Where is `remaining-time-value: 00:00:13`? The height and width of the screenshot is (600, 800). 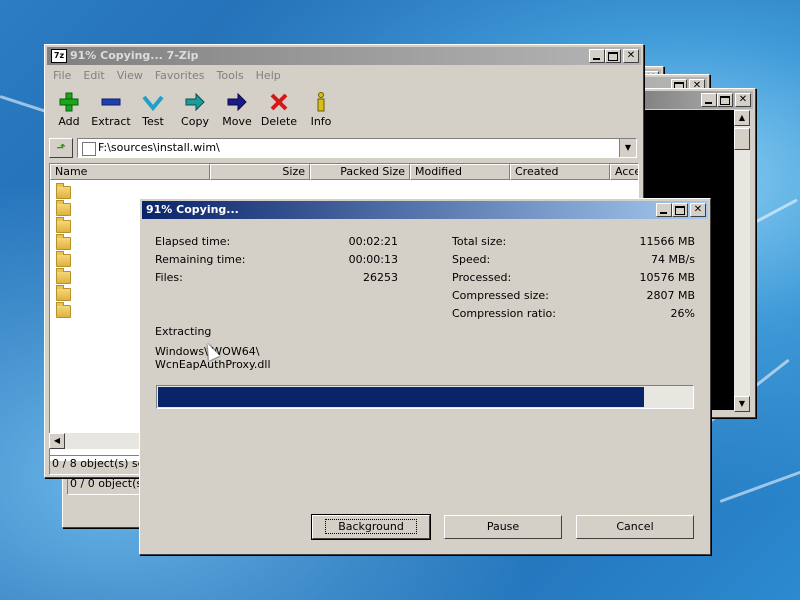
remaining-time-value: 00:00:13 is located at coordinates (373, 259).